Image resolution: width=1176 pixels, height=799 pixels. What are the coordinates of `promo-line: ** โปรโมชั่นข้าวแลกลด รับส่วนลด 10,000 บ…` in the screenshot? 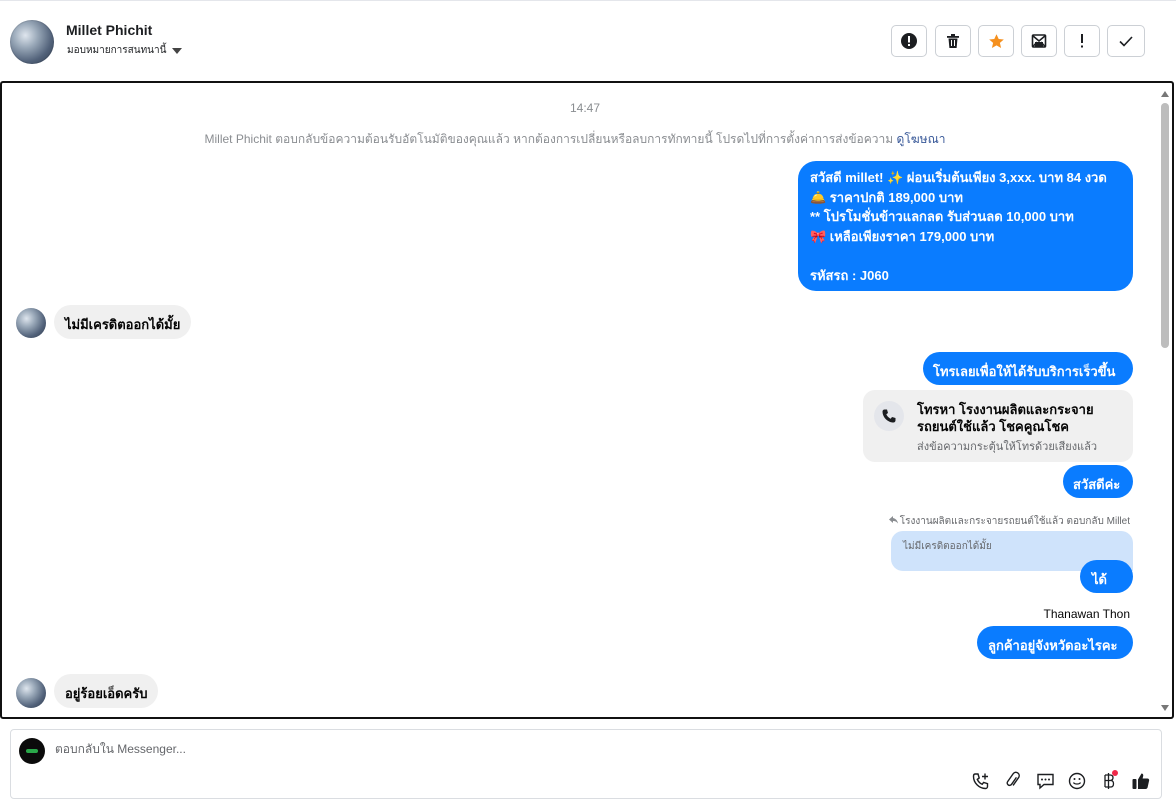 It's located at (942, 216).